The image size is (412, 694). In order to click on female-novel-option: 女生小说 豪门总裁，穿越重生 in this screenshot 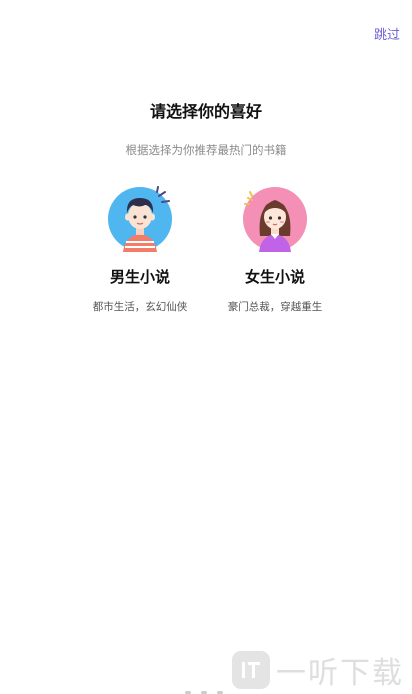, I will do `click(275, 250)`.